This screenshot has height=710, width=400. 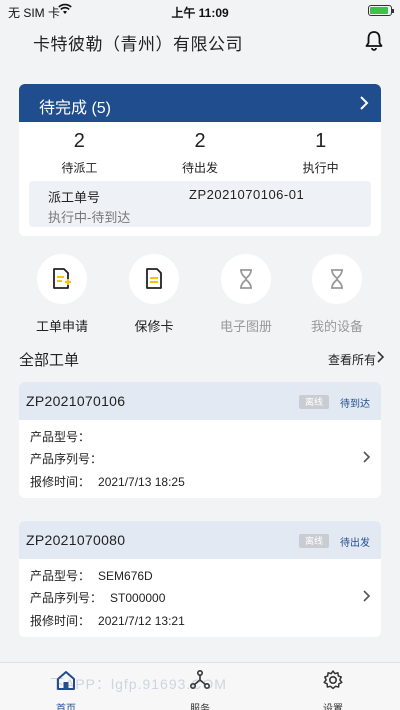 I want to click on stat-label: 待派工, so click(x=79, y=168).